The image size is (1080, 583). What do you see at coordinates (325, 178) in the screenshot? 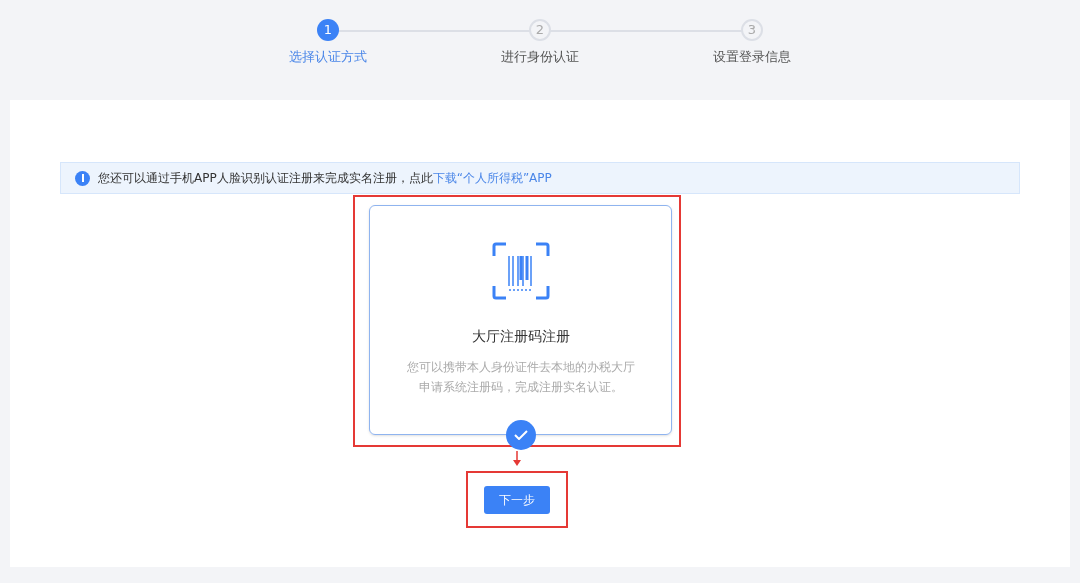
I see `notice-text: 您还可以通过手机APP人脸识别认证注册来完成实名注册，点此下载“个人所得税”APP` at bounding box center [325, 178].